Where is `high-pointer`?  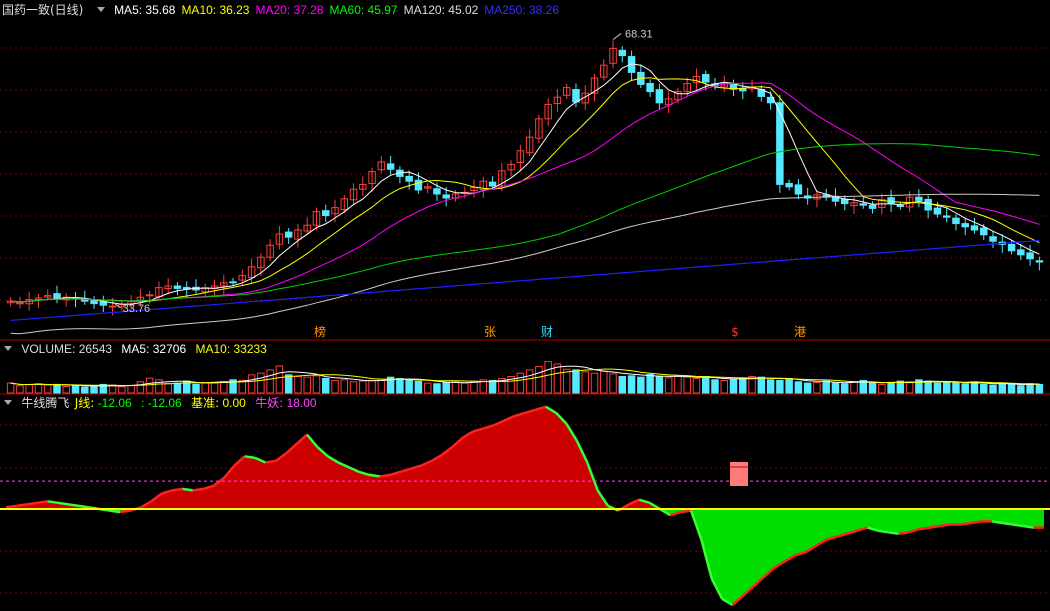
high-pointer is located at coordinates (617, 36).